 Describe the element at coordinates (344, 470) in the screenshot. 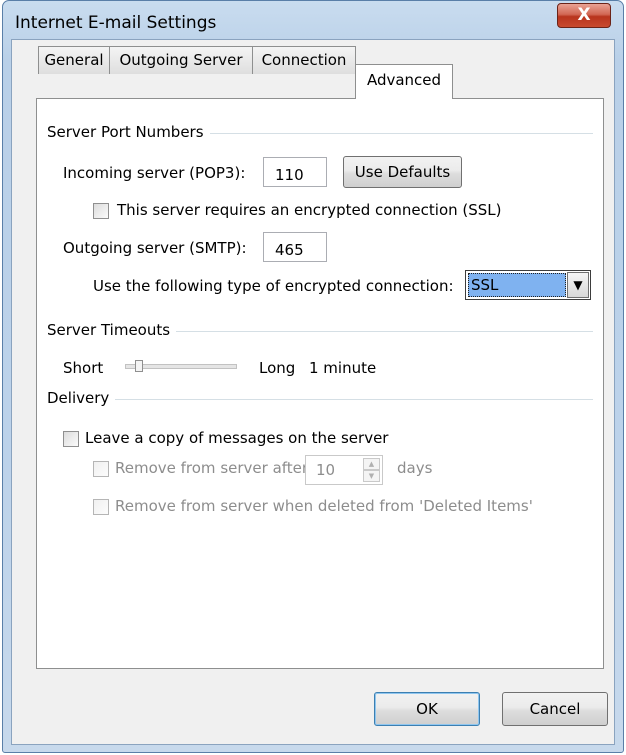

I see `remove-after-days-stepper: 10 ▲ ▼` at that location.